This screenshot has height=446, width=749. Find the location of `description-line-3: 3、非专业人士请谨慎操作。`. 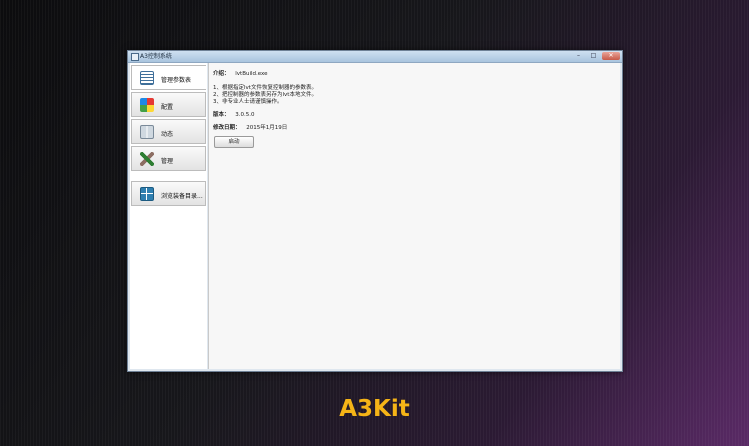

description-line-3: 3、非专业人士请谨慎操作。 is located at coordinates (248, 102).